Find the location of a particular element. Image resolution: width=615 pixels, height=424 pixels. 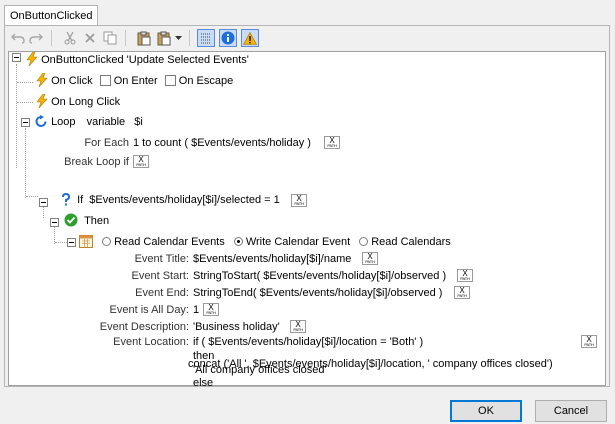

write-calendar-event-radio is located at coordinates (238, 241).